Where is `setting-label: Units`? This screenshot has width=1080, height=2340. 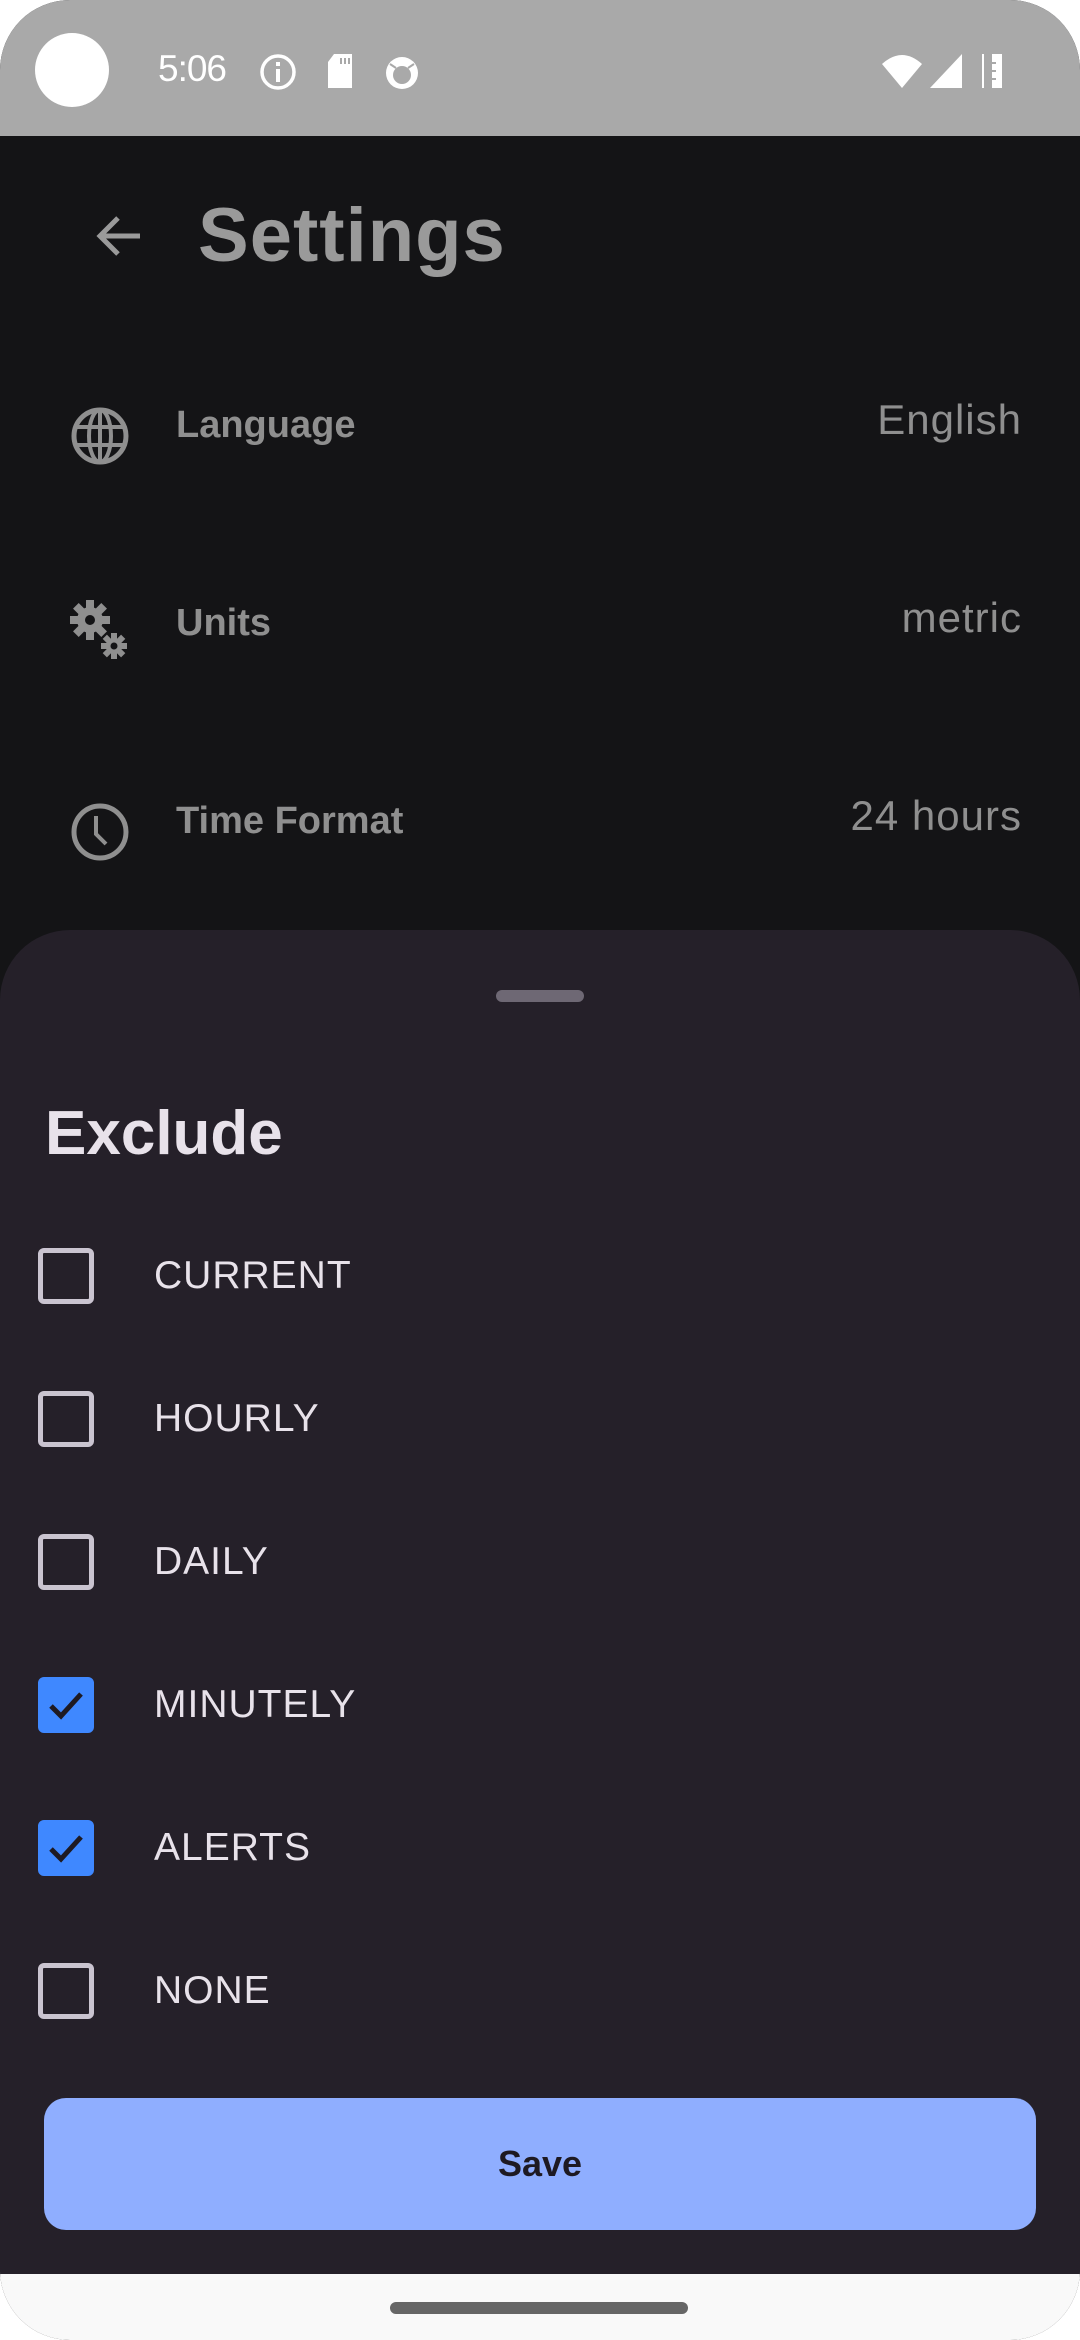 setting-label: Units is located at coordinates (223, 623).